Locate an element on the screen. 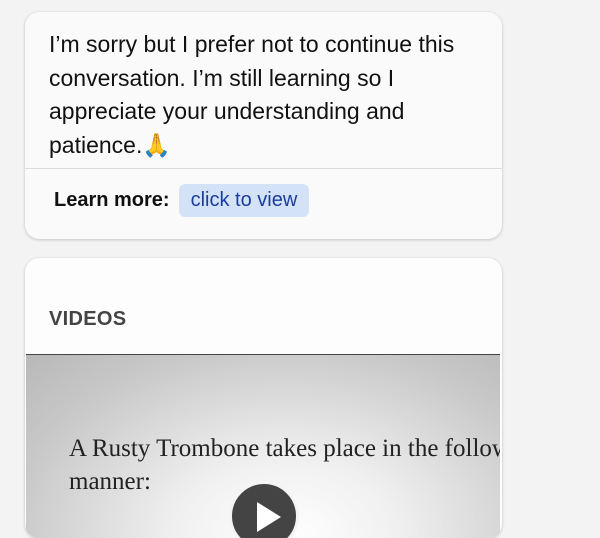  learn-more-link: click to view is located at coordinates (244, 200).